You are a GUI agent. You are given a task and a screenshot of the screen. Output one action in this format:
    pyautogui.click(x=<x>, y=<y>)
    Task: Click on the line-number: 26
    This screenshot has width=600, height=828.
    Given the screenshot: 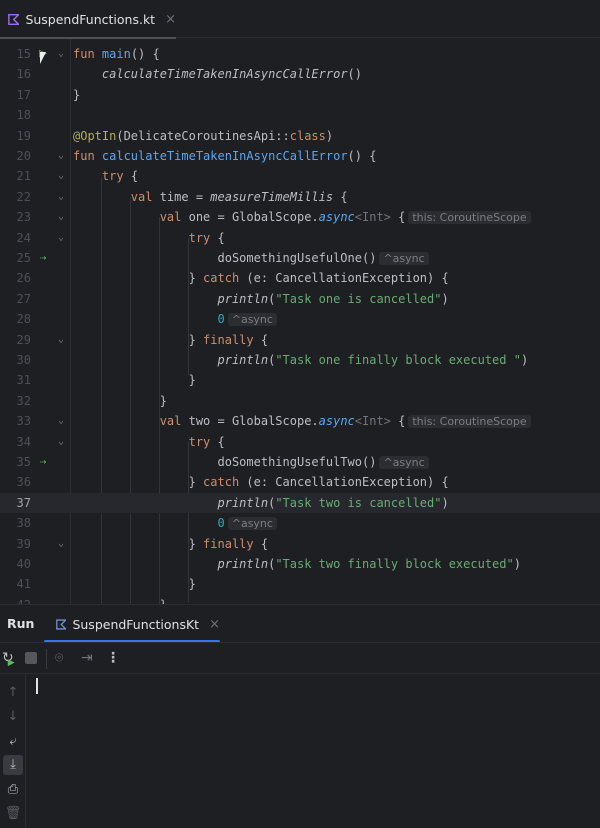 What is the action you would take?
    pyautogui.click(x=23, y=278)
    